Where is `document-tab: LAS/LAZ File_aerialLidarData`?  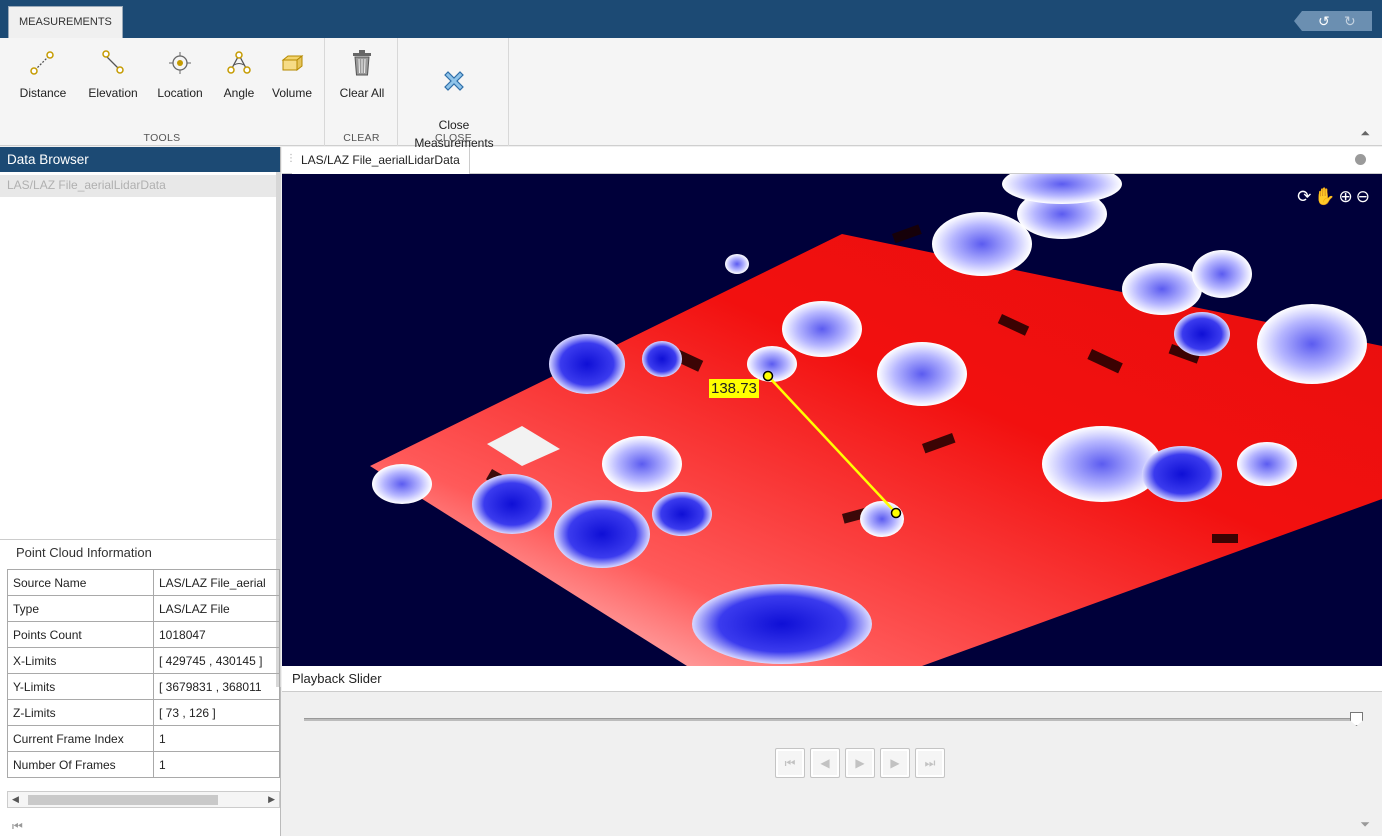
document-tab: LAS/LAZ File_aerialLidarData is located at coordinates (381, 160).